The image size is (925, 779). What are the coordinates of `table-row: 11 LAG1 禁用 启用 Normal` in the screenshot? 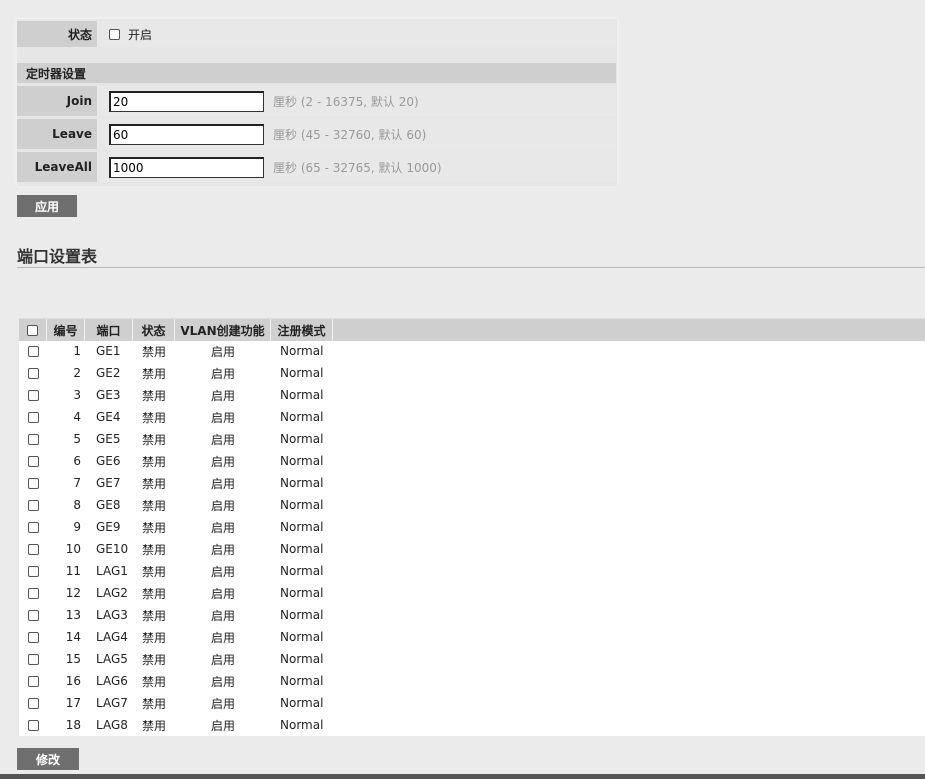 It's located at (472, 571).